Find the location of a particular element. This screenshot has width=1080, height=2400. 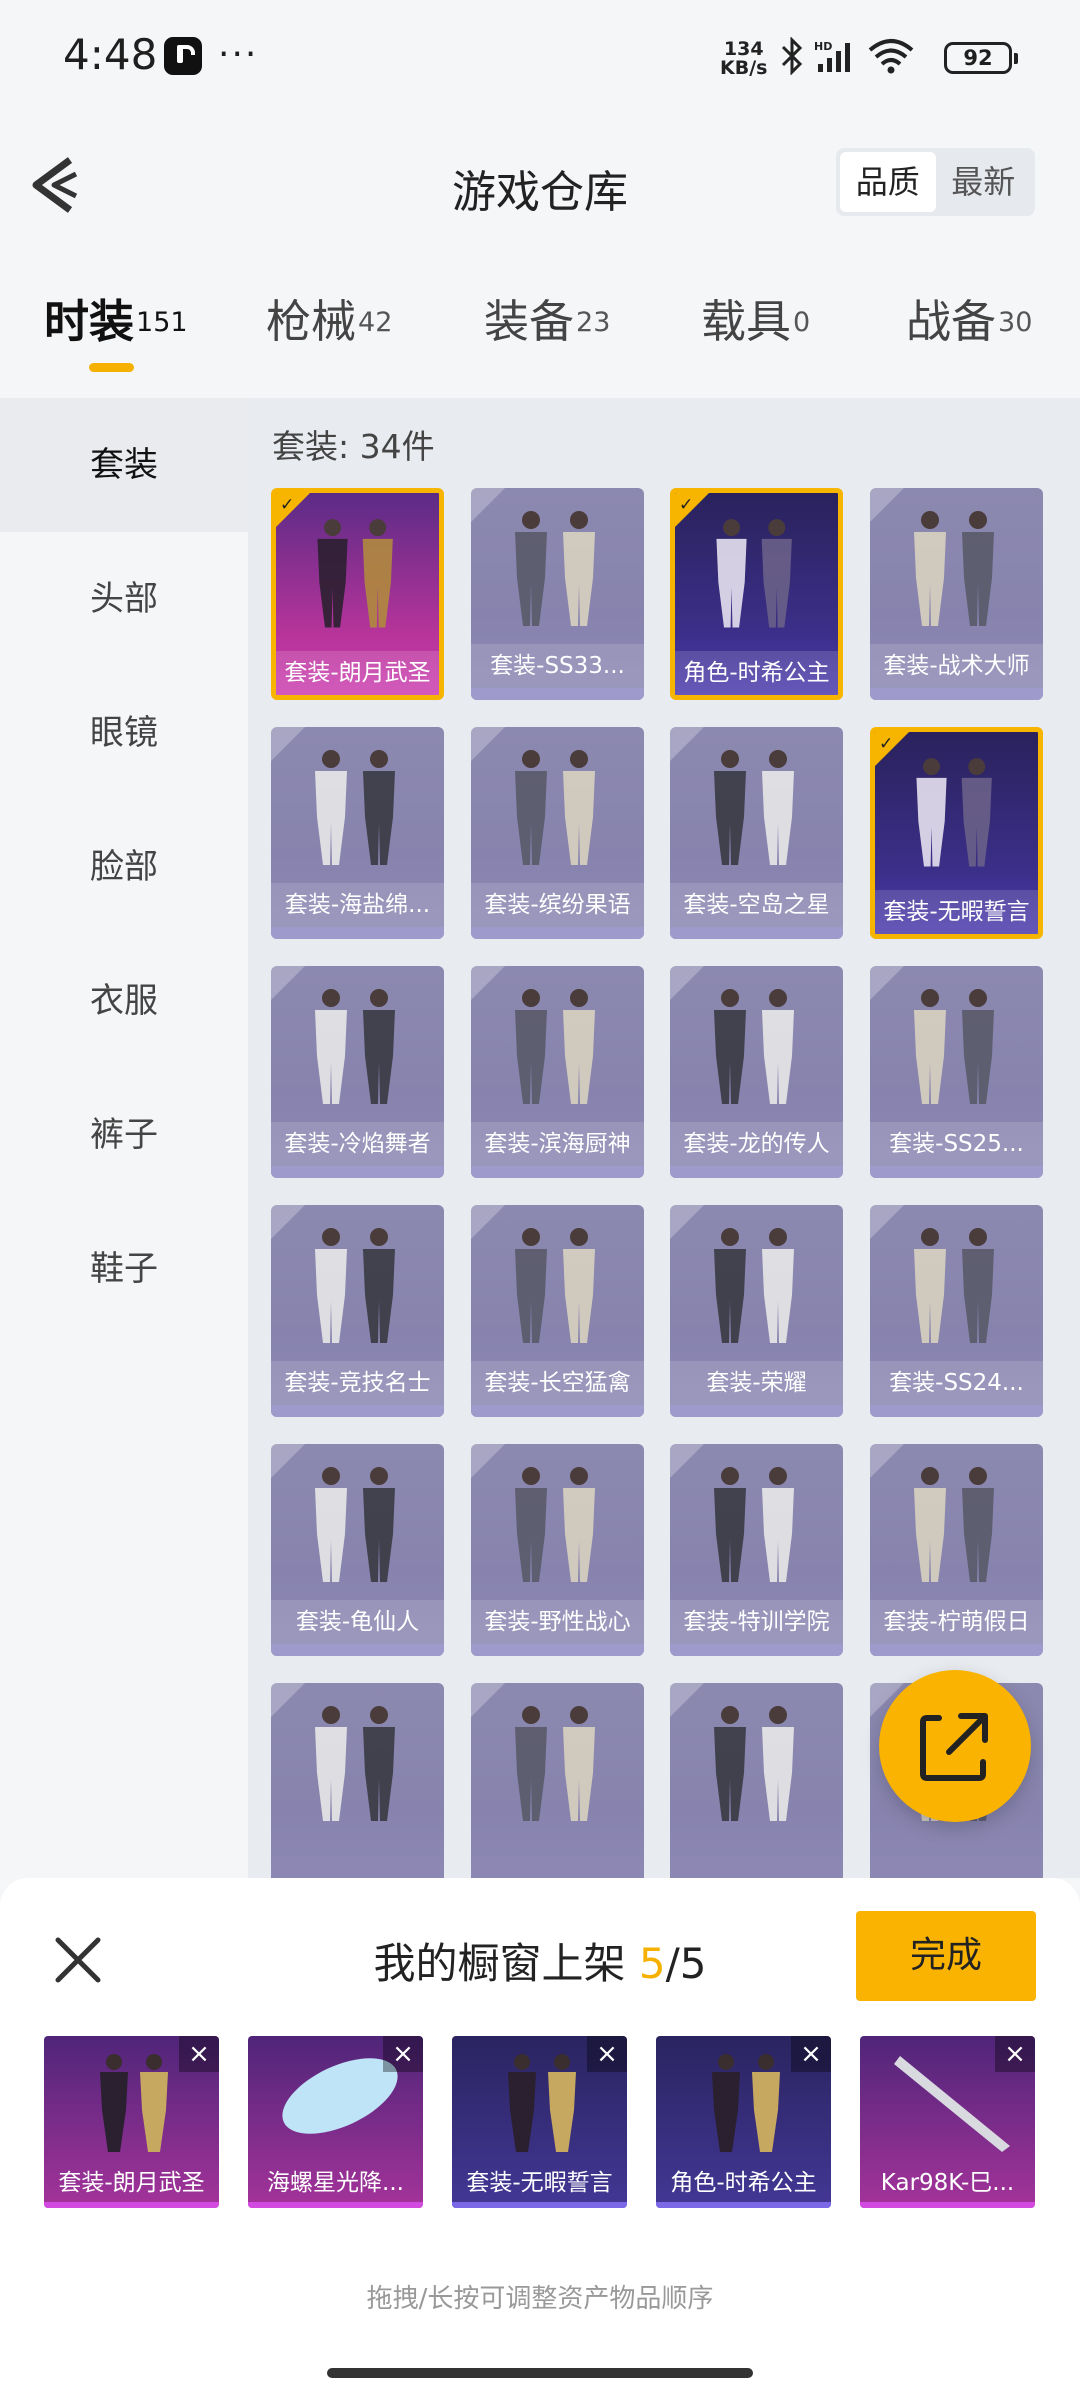

tab-equipment: 装备23 is located at coordinates (547, 317).